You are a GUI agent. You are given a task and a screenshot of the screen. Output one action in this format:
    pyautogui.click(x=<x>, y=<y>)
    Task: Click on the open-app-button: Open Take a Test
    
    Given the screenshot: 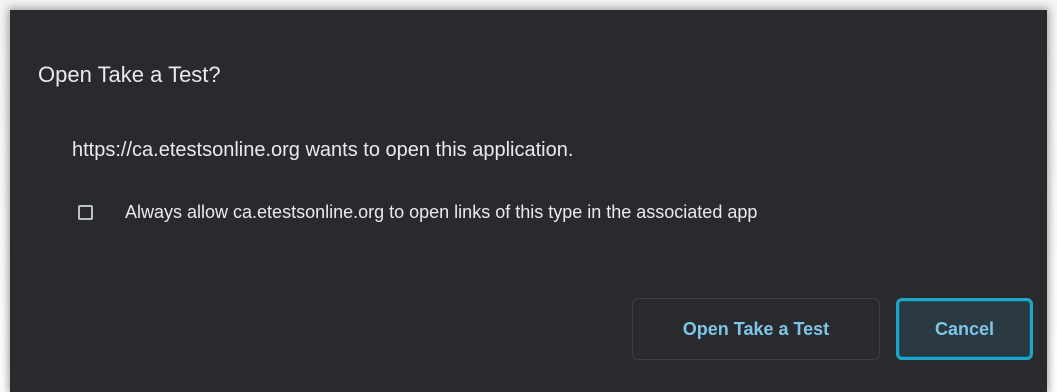 What is the action you would take?
    pyautogui.click(x=756, y=329)
    